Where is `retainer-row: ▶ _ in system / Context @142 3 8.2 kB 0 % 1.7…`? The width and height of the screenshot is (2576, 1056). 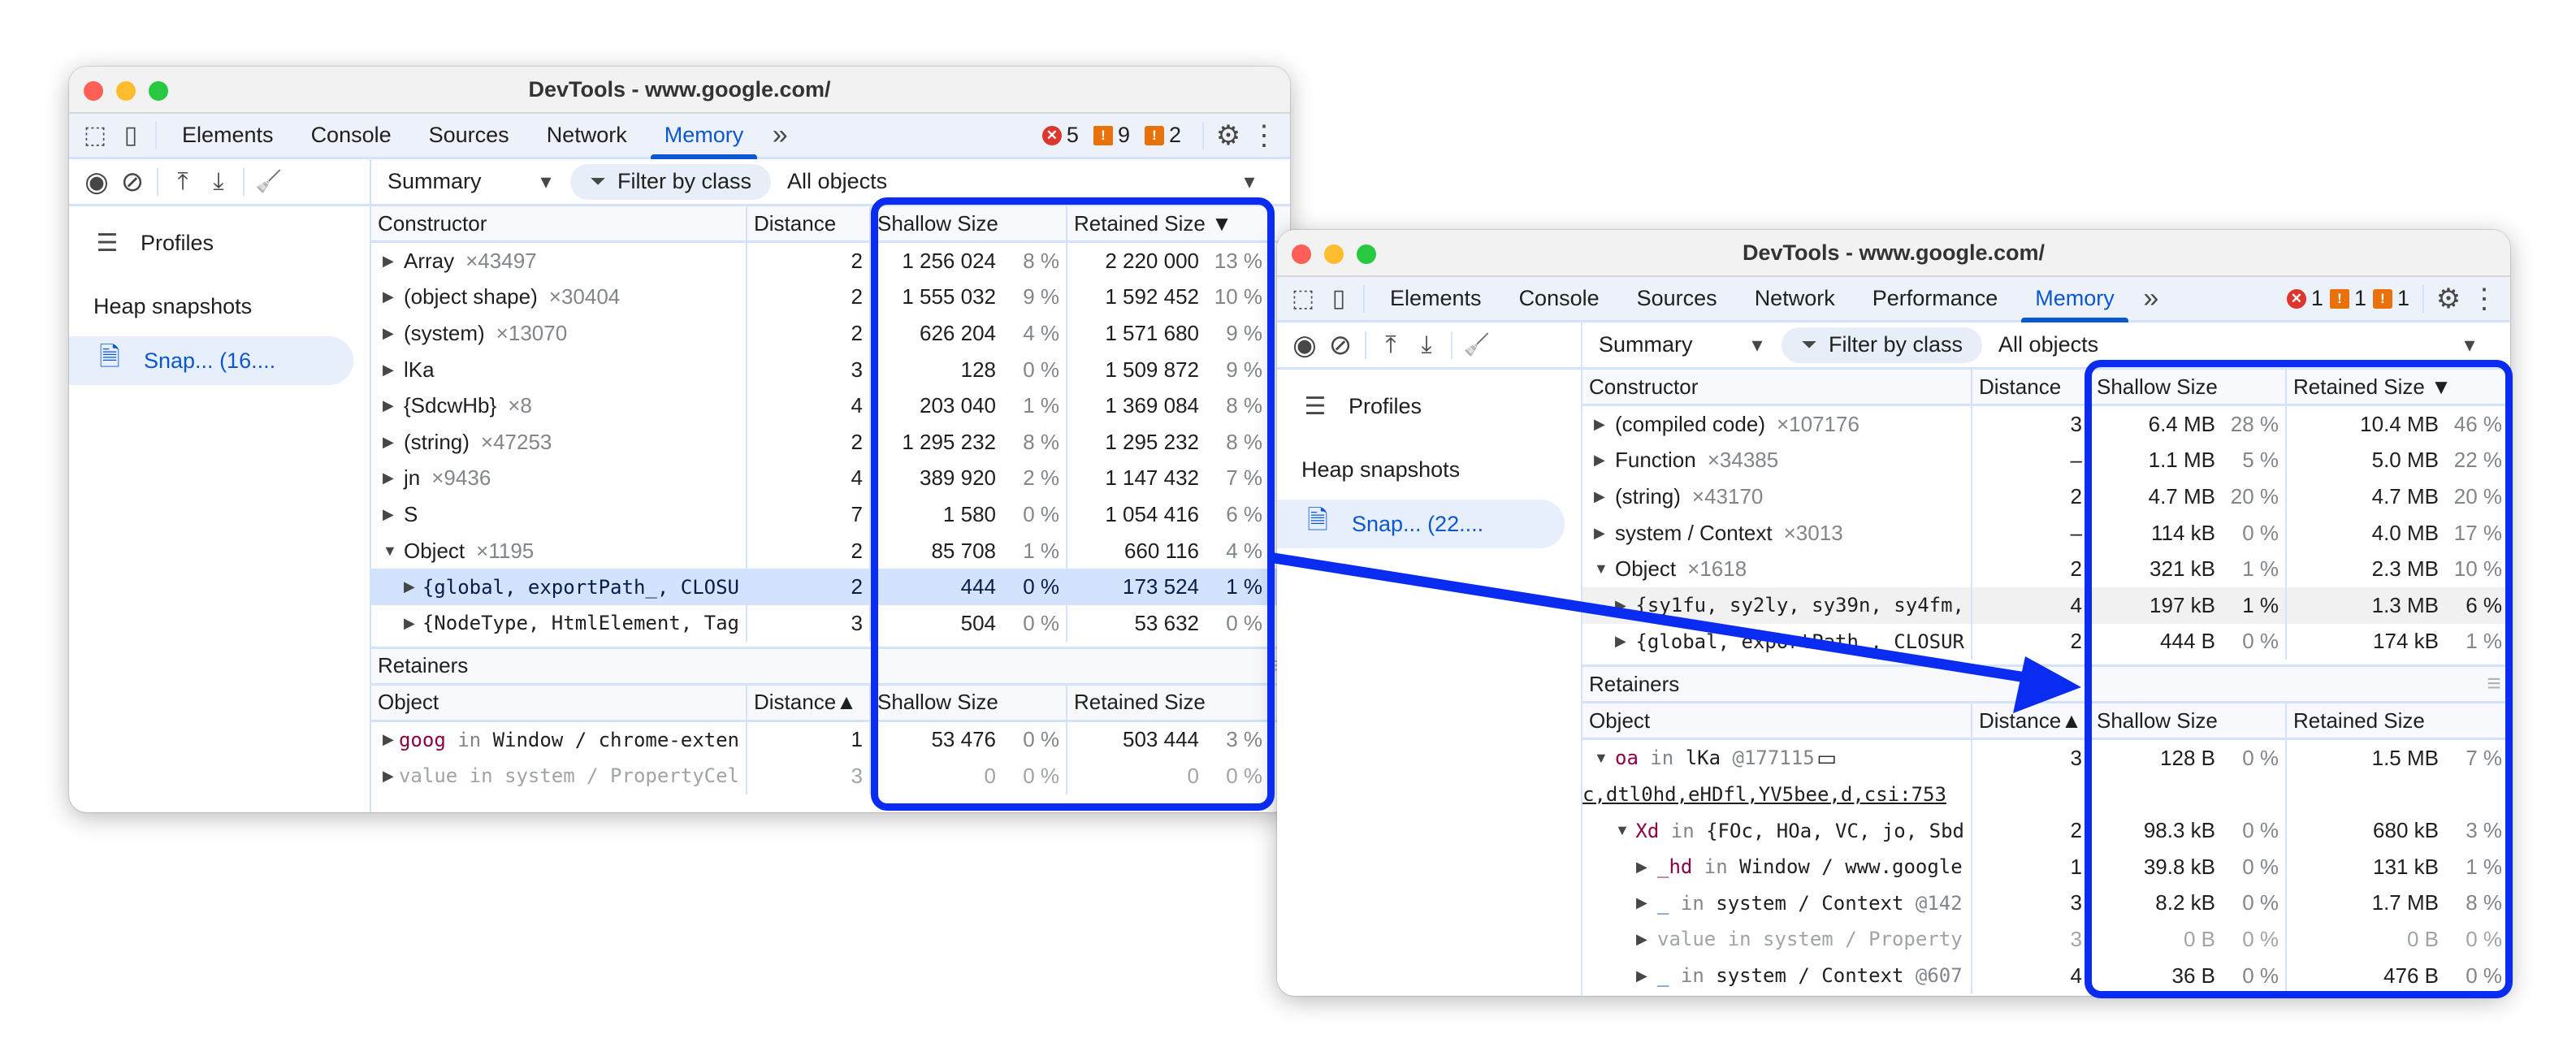 retainer-row: ▶ _ in system / Context @142 3 8.2 kB 0 % 1.7… is located at coordinates (2046, 903).